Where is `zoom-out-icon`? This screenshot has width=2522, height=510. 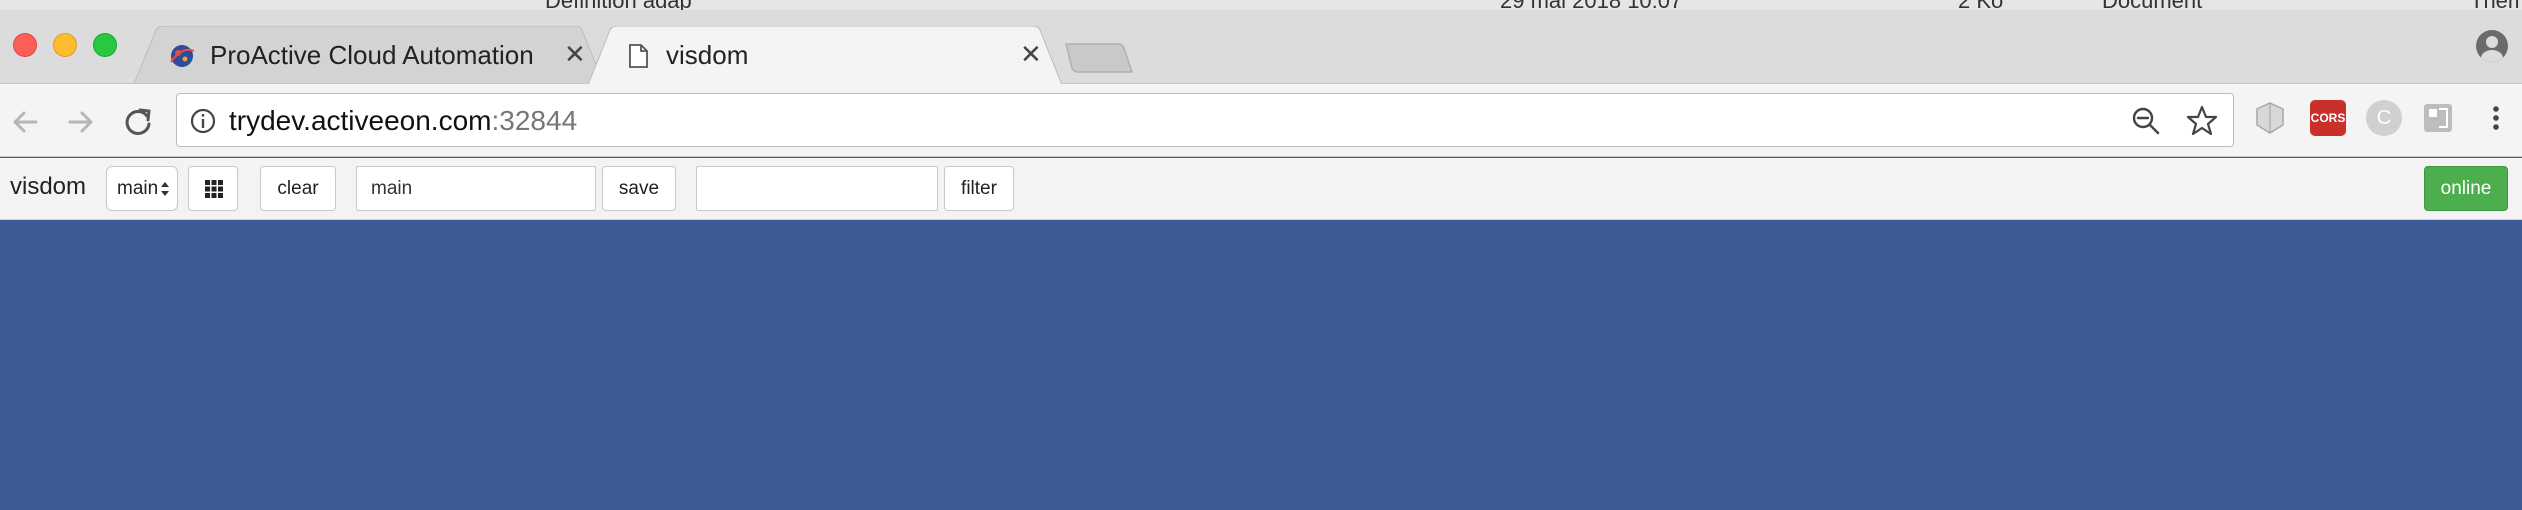
zoom-out-icon is located at coordinates (2146, 121).